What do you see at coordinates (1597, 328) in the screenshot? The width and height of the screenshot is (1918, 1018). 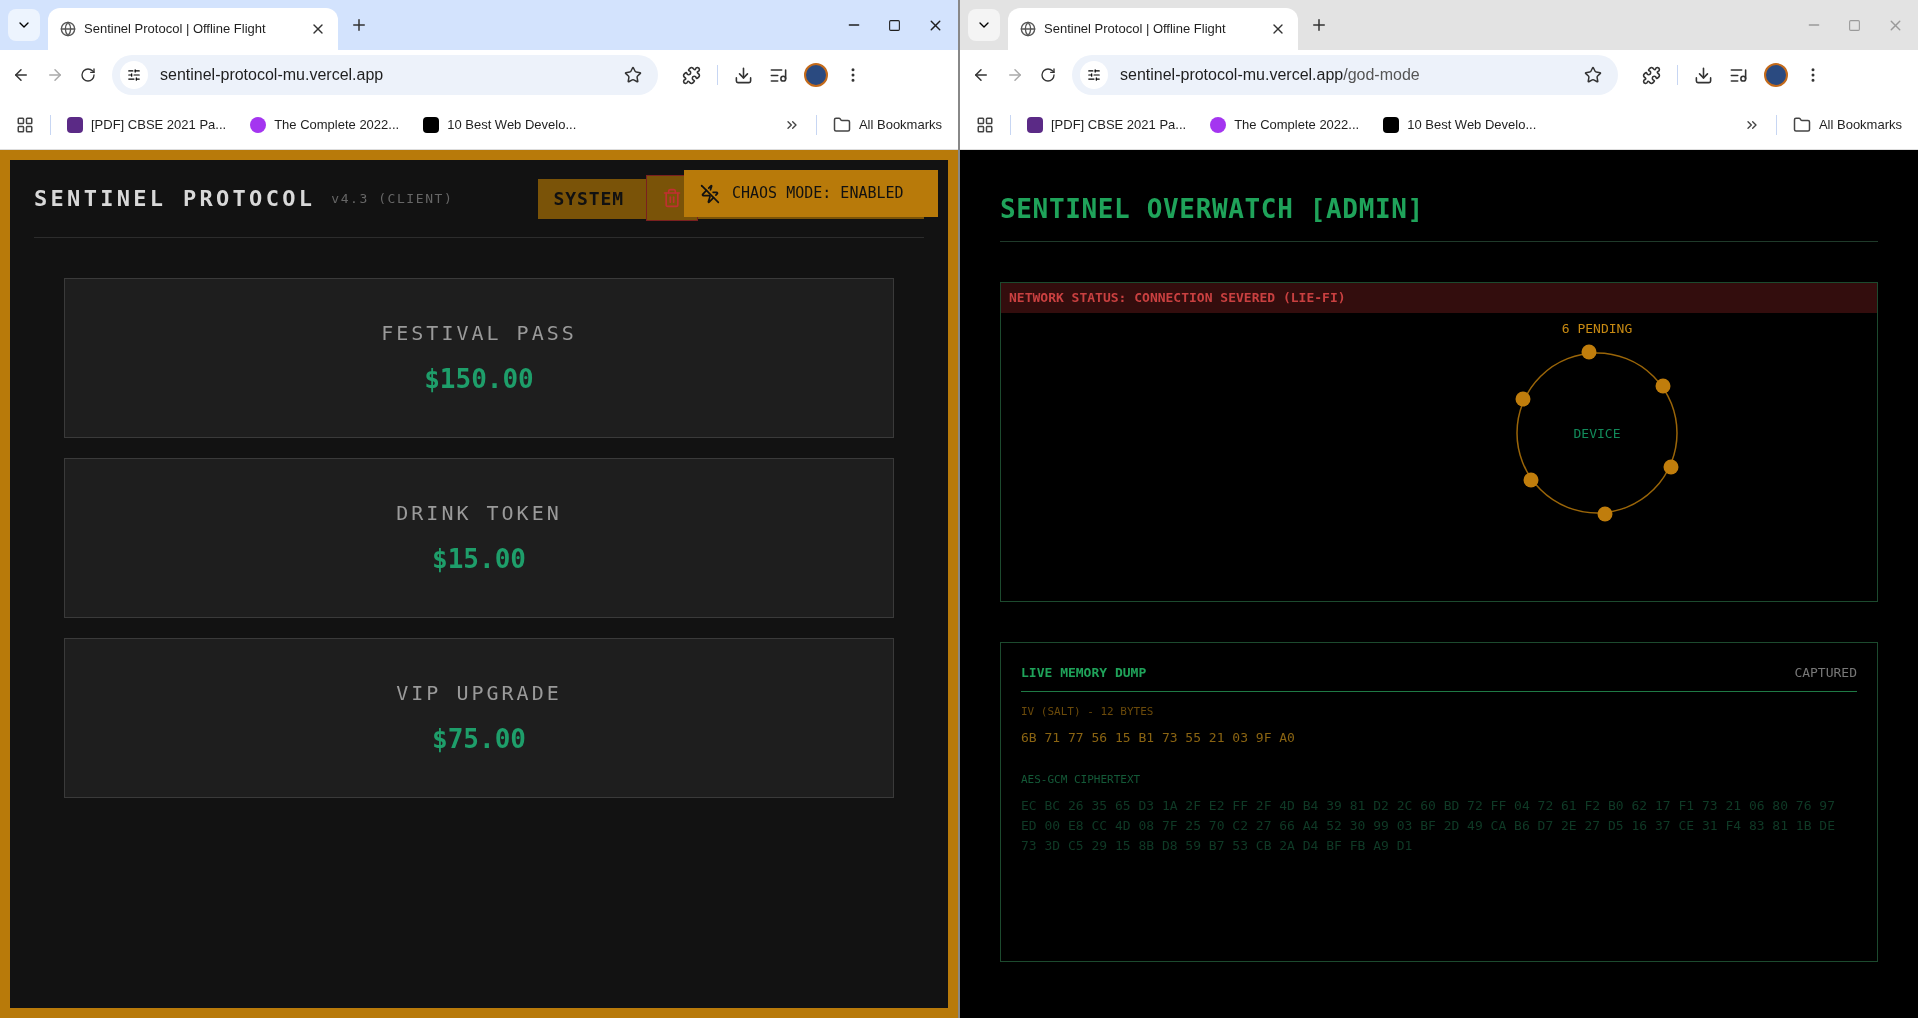 I see `pending-count: 6 PENDING` at bounding box center [1597, 328].